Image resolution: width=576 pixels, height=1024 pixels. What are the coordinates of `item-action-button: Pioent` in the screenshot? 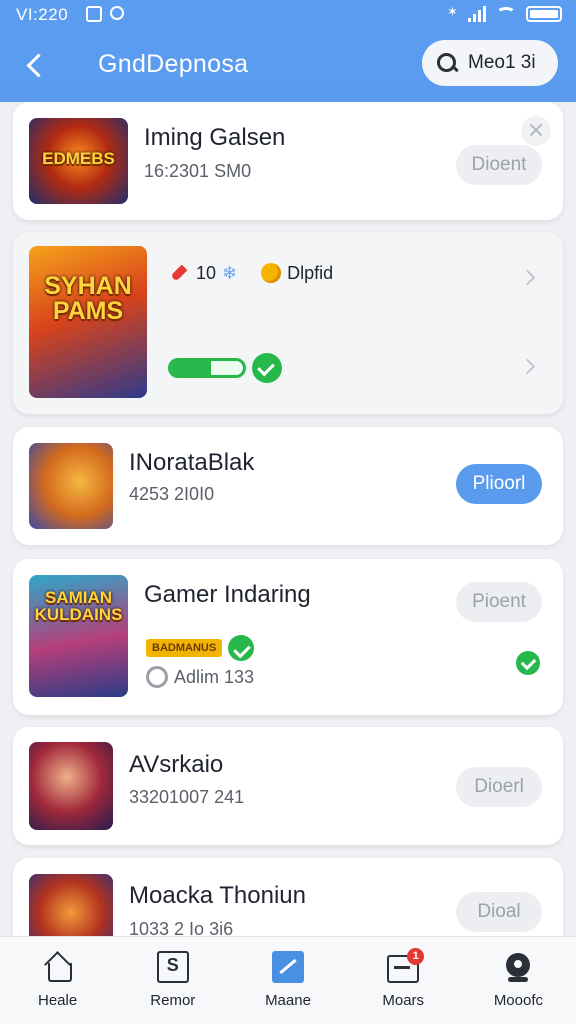 It's located at (499, 602).